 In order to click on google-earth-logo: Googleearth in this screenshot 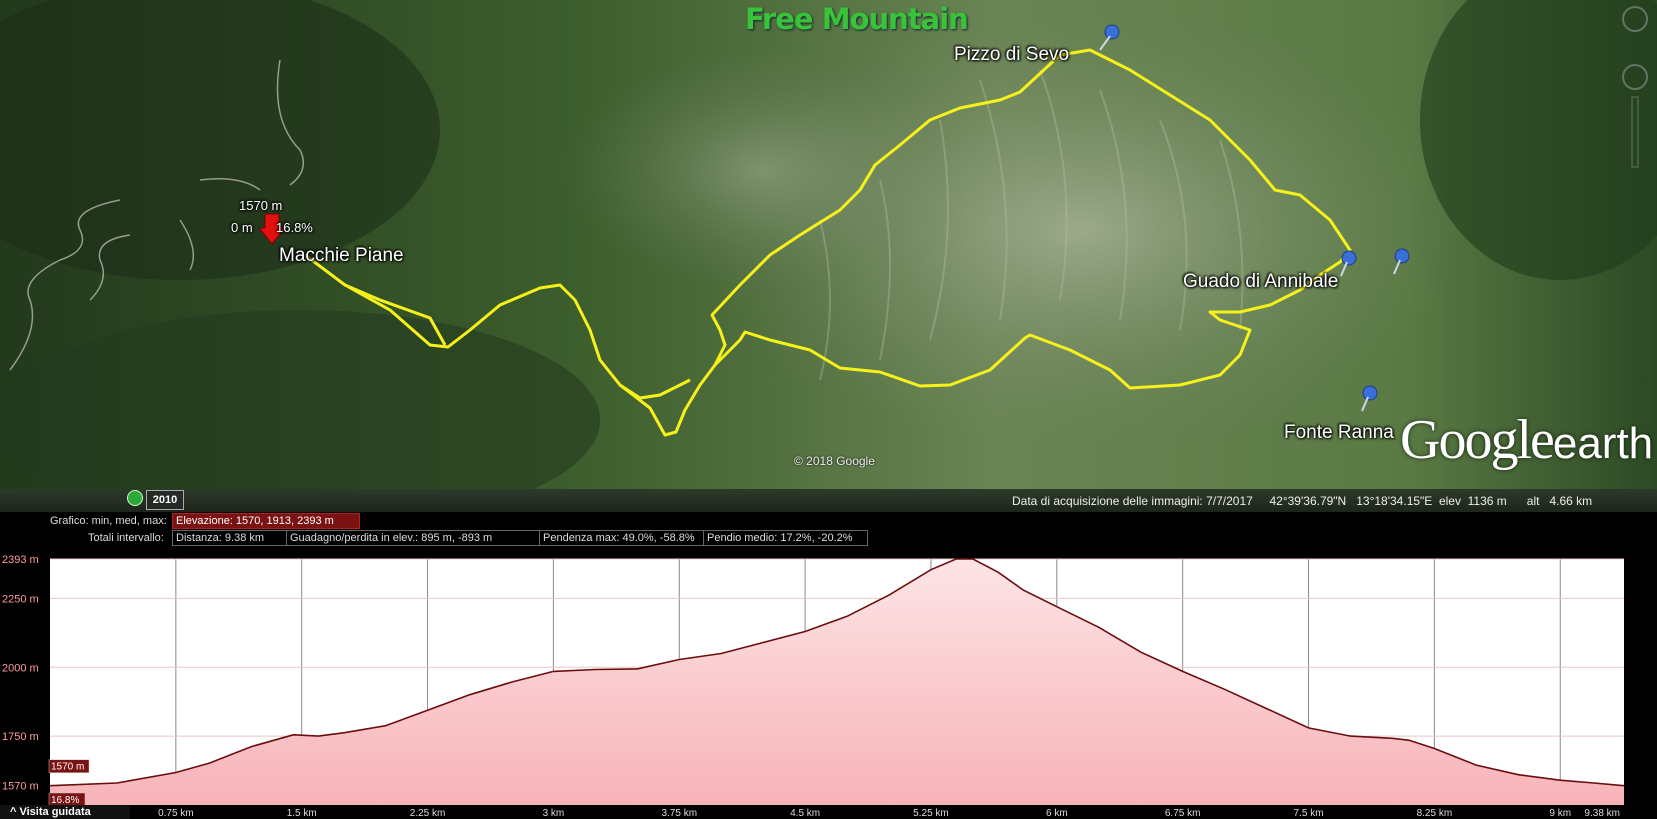, I will do `click(1526, 440)`.